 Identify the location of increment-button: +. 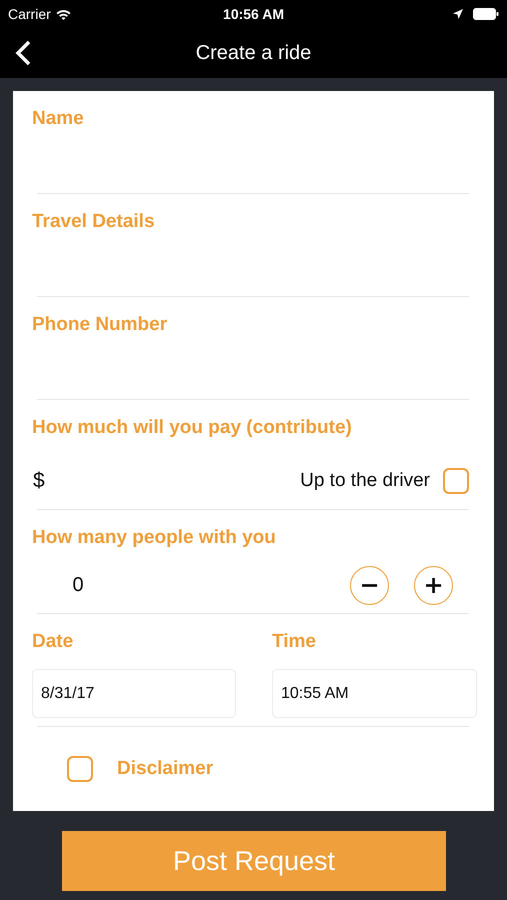
(433, 585).